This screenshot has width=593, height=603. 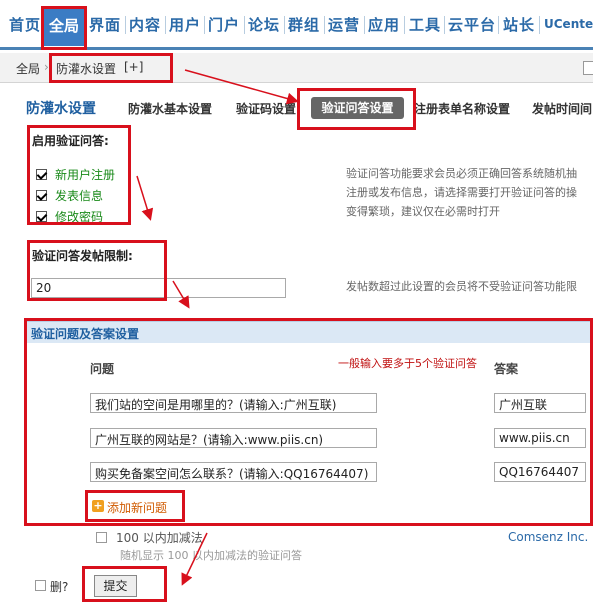 What do you see at coordinates (101, 537) in the screenshot?
I see `checkbox-math-qa` at bounding box center [101, 537].